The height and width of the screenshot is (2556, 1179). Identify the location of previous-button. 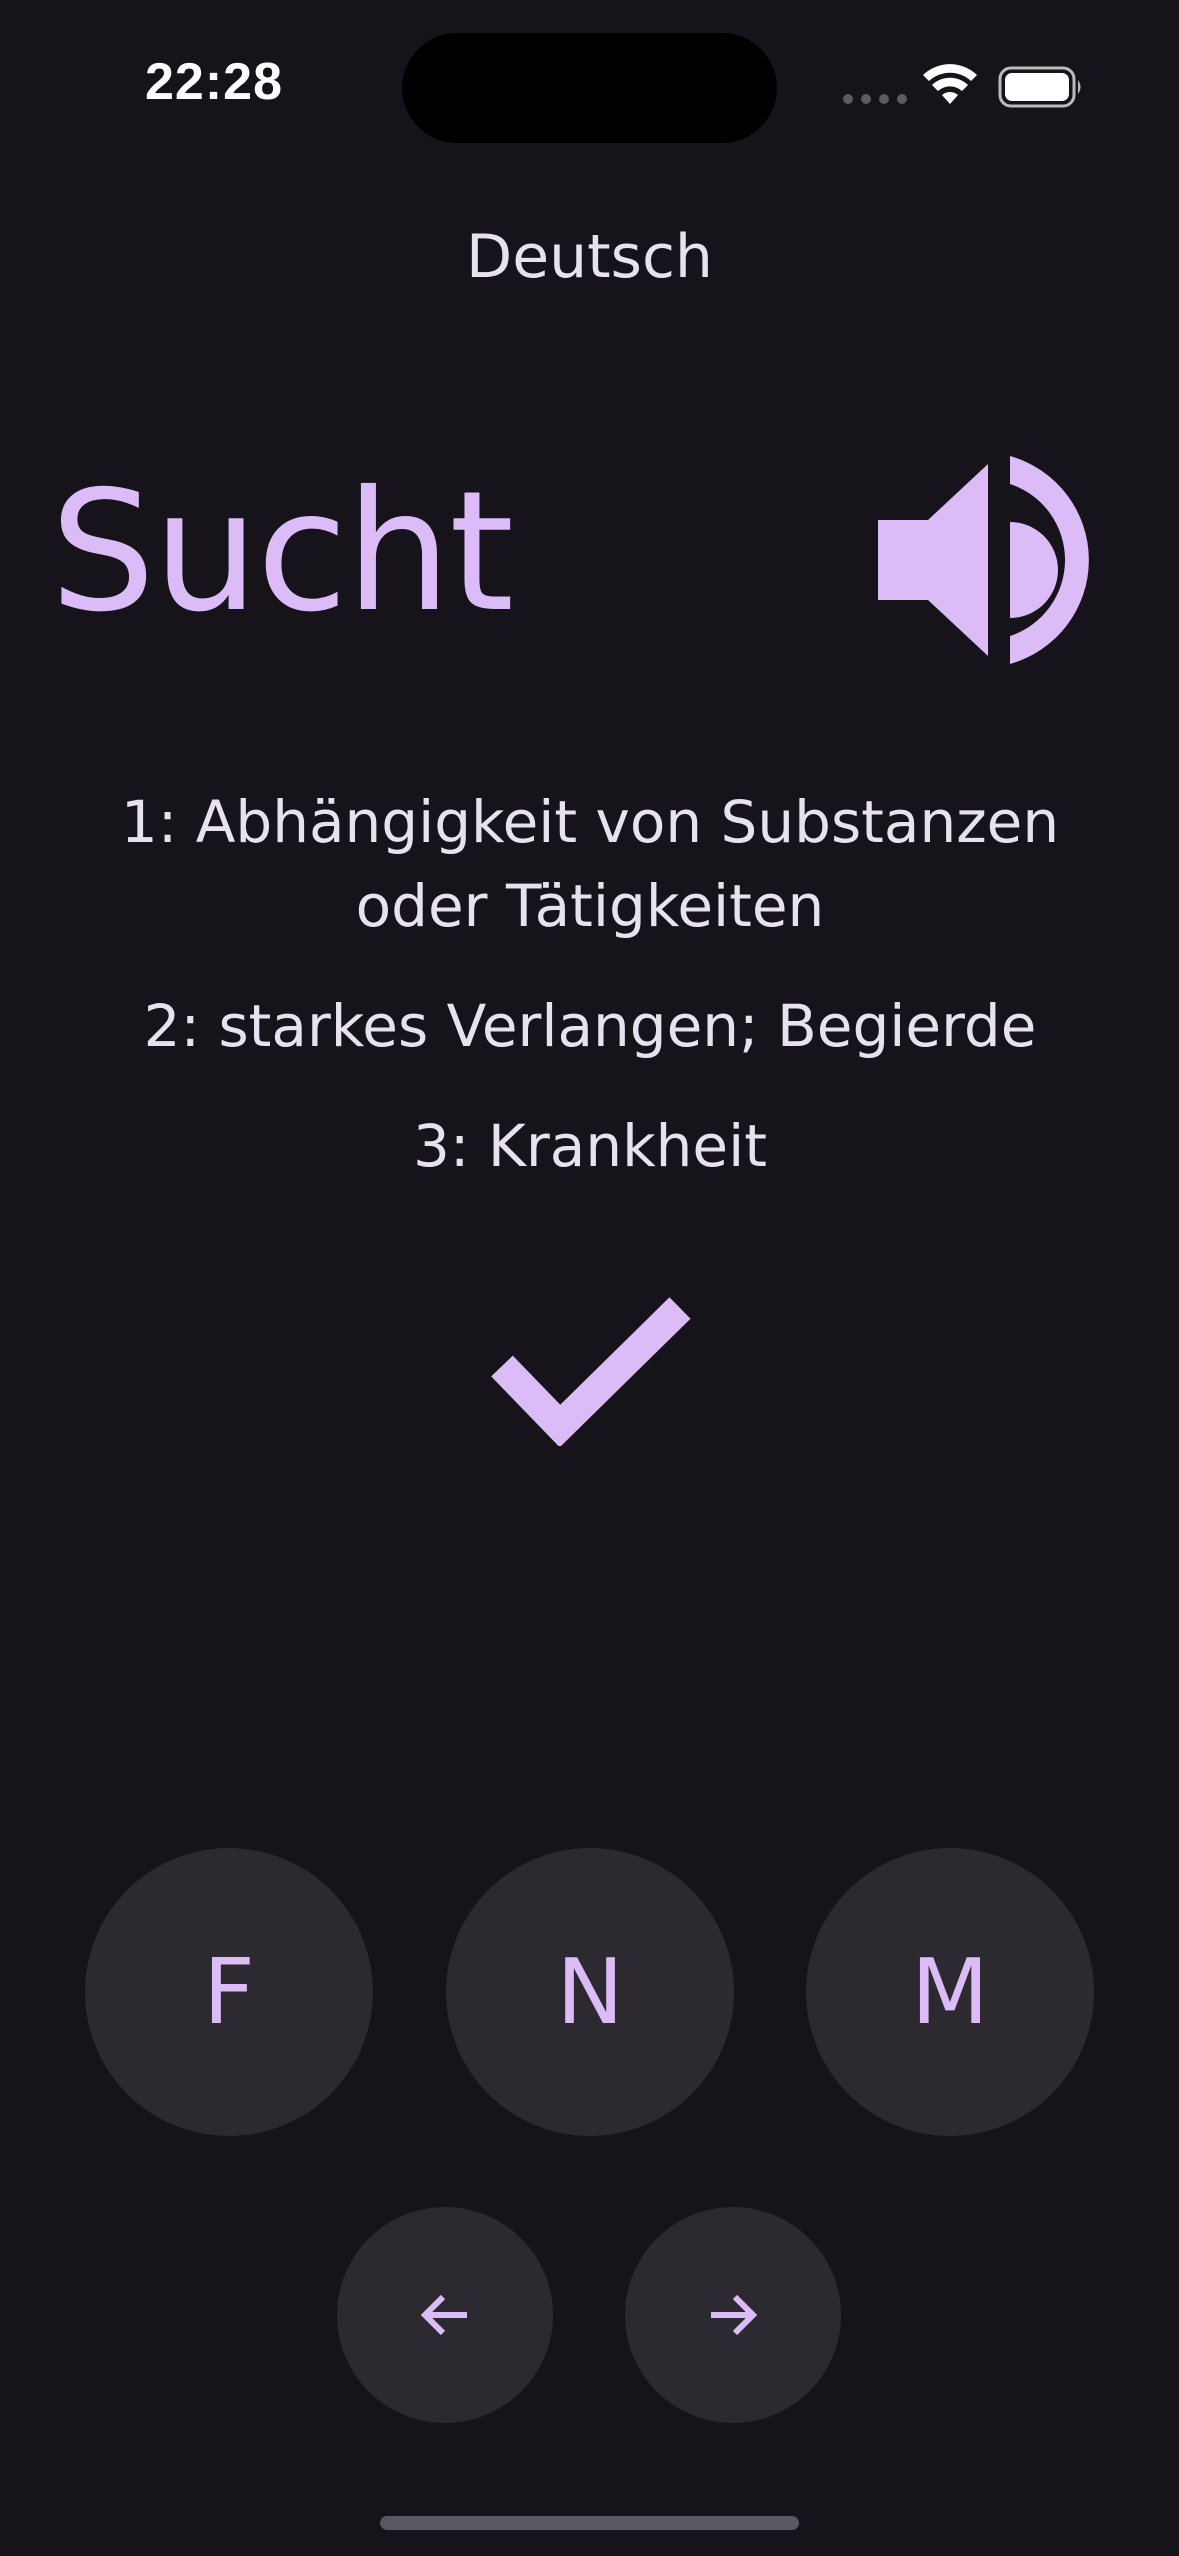
(445, 2315).